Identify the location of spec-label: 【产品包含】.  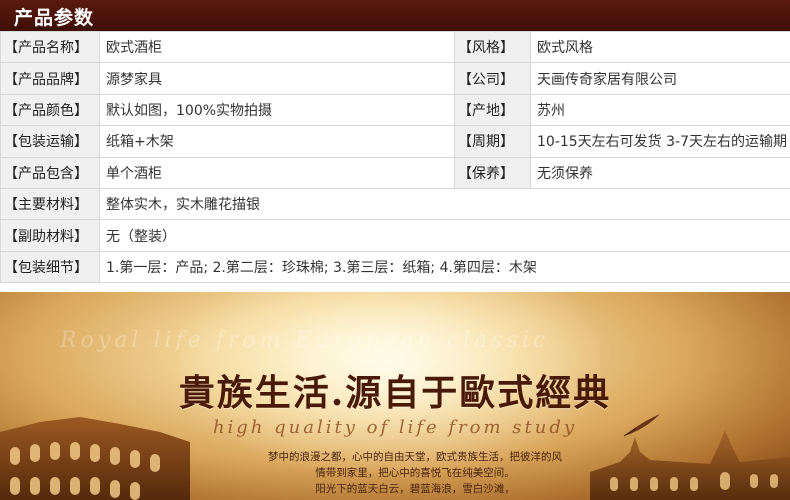
(50, 172).